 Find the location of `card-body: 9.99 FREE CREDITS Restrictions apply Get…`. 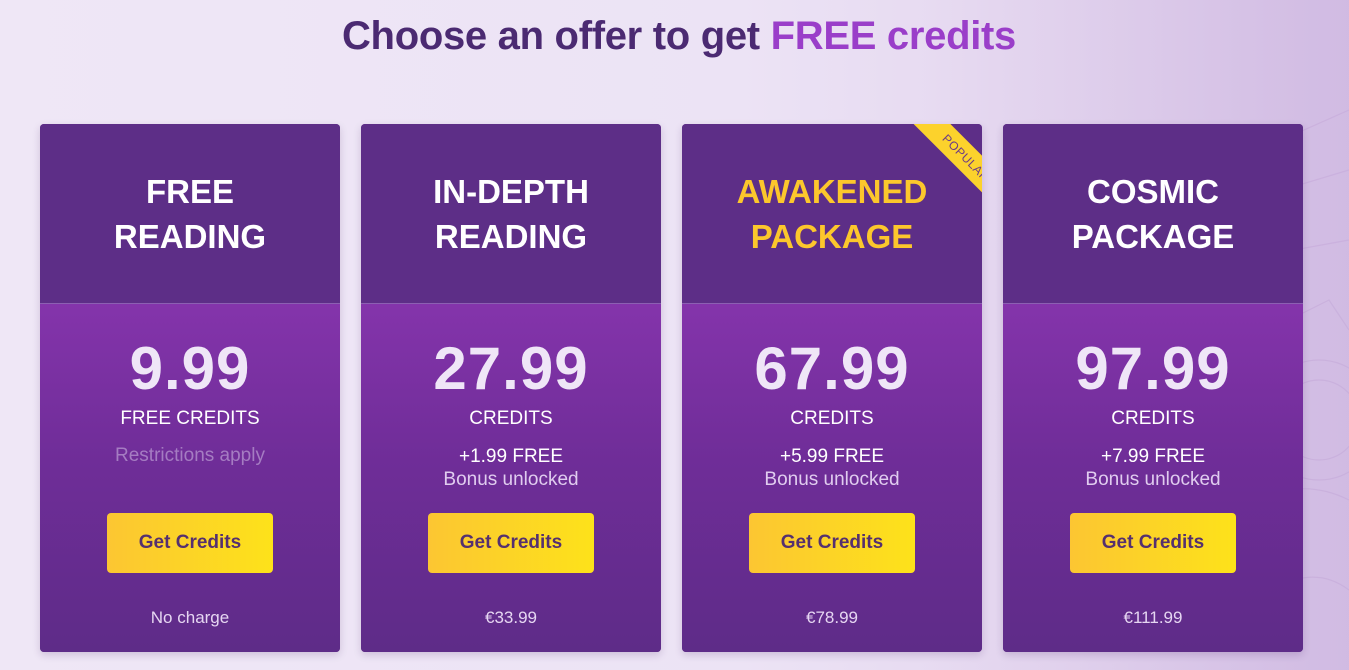

card-body: 9.99 FREE CREDITS Restrictions apply Get… is located at coordinates (190, 478).